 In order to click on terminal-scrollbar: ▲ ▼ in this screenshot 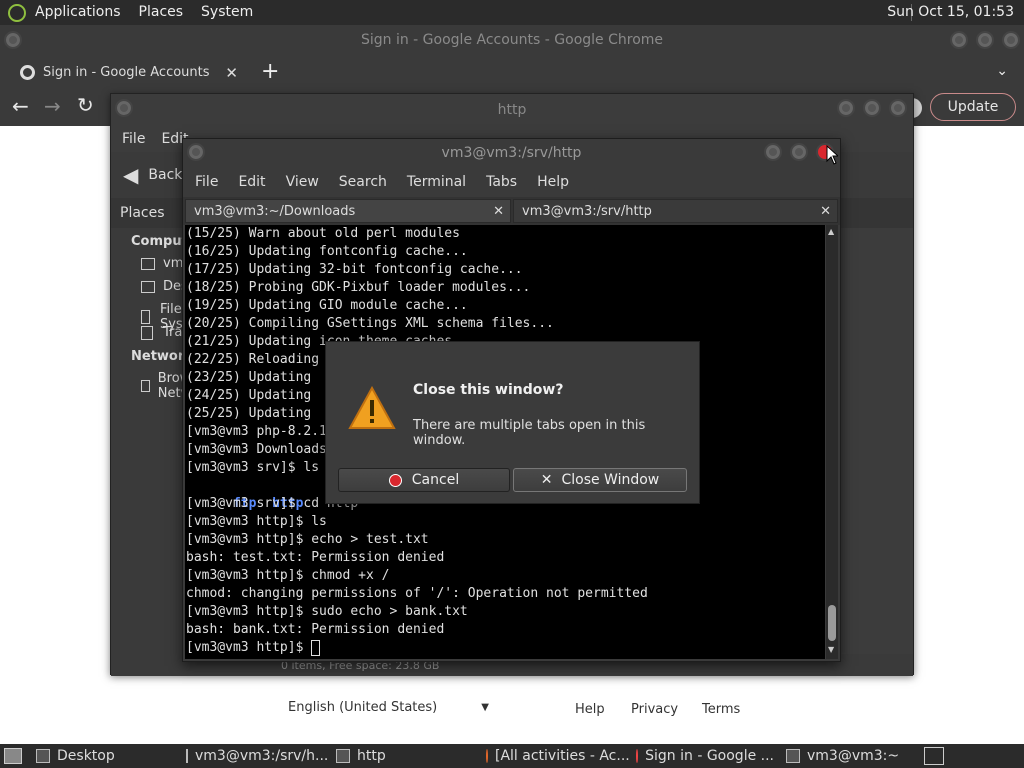, I will do `click(832, 442)`.